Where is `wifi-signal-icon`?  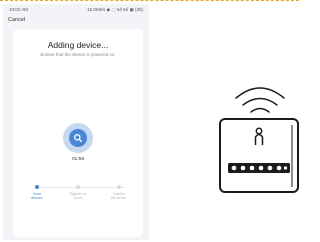
wifi-signal-icon is located at coordinates (260, 100).